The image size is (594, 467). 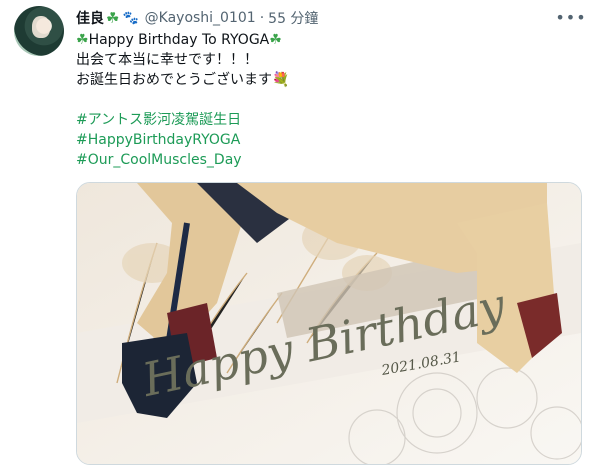 What do you see at coordinates (130, 18) in the screenshot?
I see `paw-icon: 🐾` at bounding box center [130, 18].